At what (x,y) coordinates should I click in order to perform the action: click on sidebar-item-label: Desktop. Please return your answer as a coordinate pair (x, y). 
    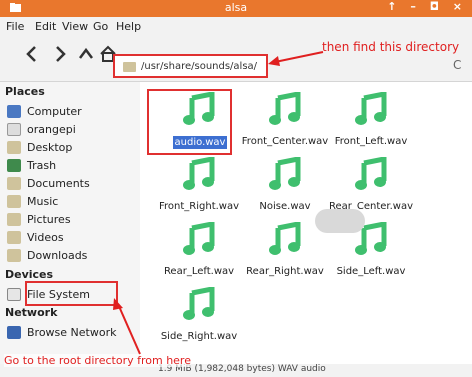
    Looking at the image, I should click on (50, 147).